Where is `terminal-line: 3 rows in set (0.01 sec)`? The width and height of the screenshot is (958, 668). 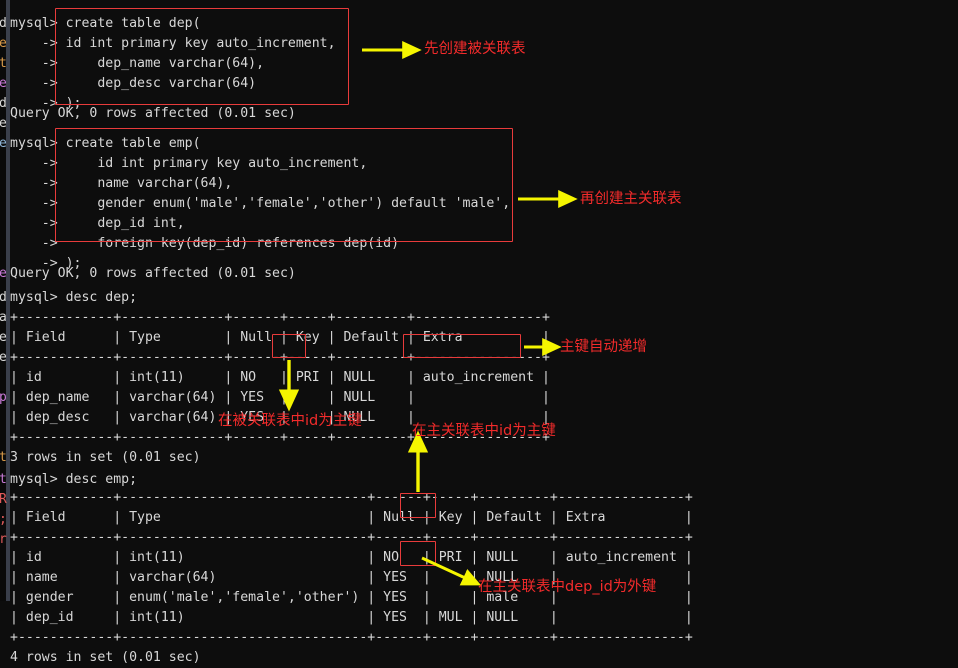
terminal-line: 3 rows in set (0.01 sec) is located at coordinates (105, 457).